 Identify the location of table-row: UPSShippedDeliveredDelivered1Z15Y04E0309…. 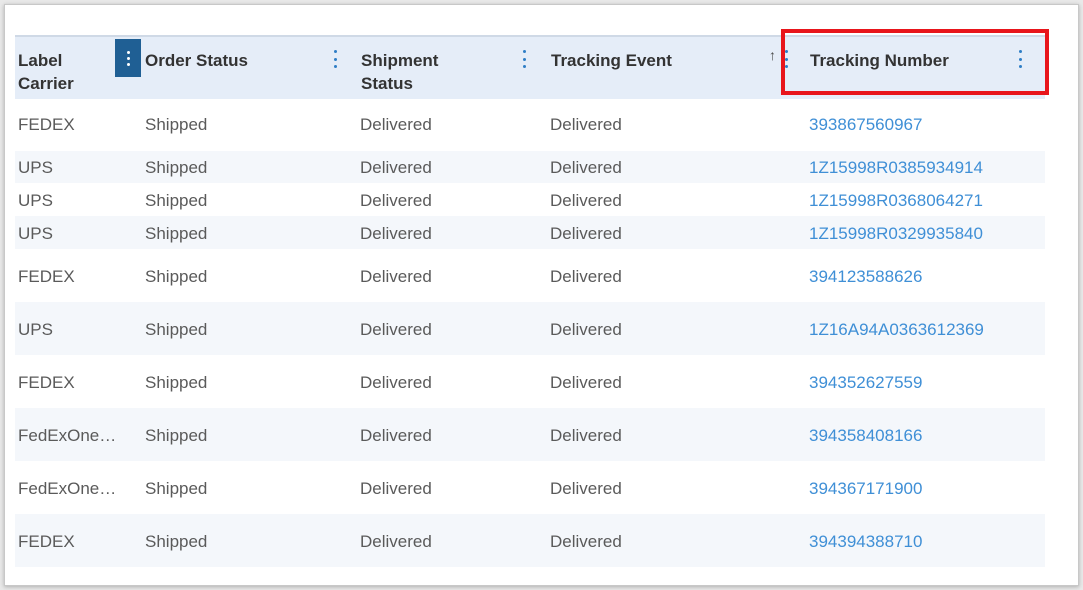
(530, 576).